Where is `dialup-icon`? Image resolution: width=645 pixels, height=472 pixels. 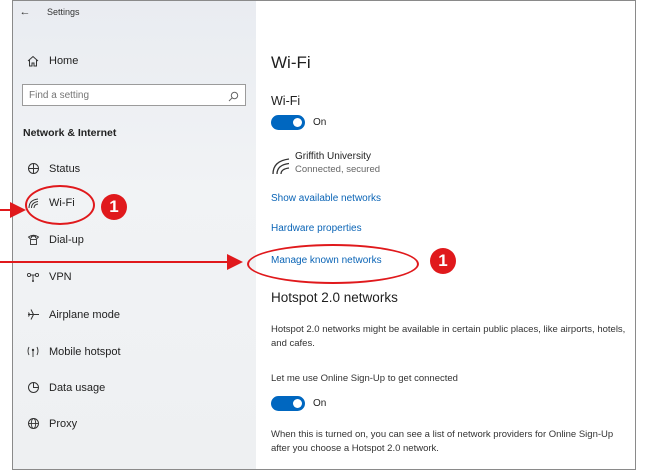 dialup-icon is located at coordinates (33, 239).